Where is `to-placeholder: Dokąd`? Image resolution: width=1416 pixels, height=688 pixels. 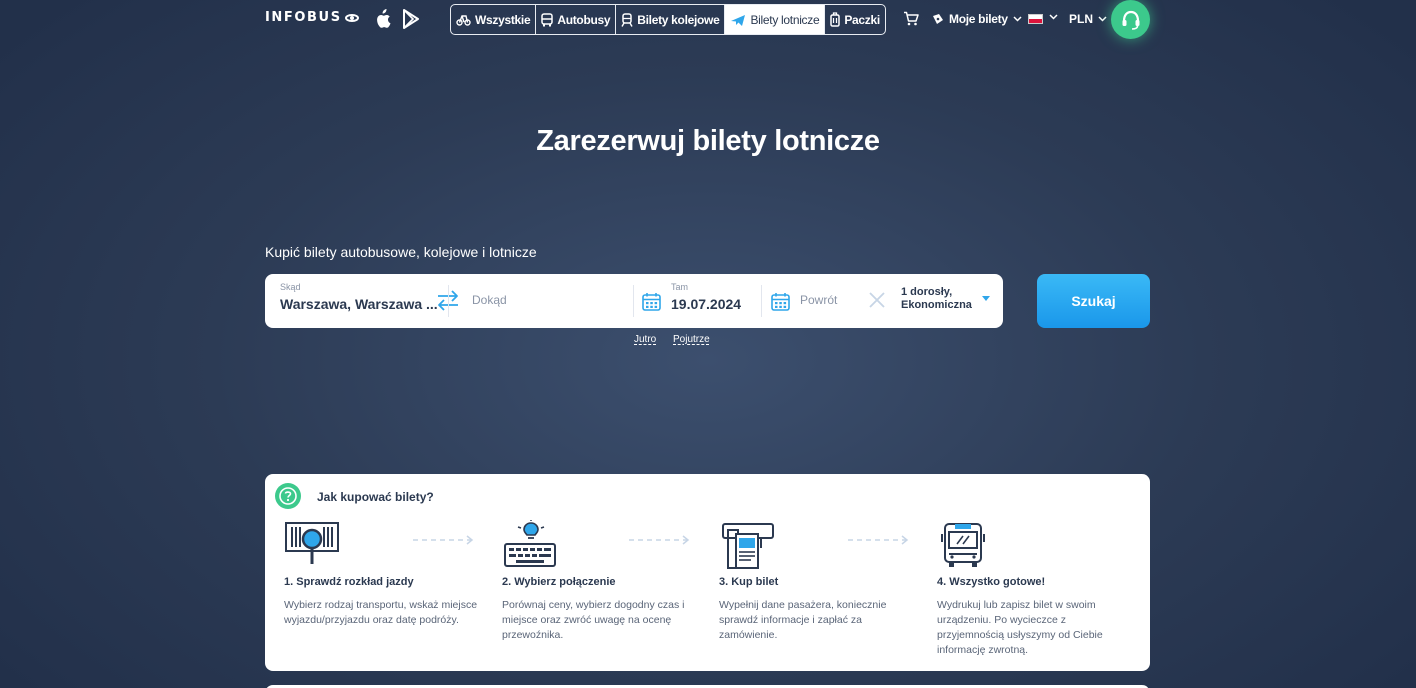
to-placeholder: Dokąd is located at coordinates (489, 300).